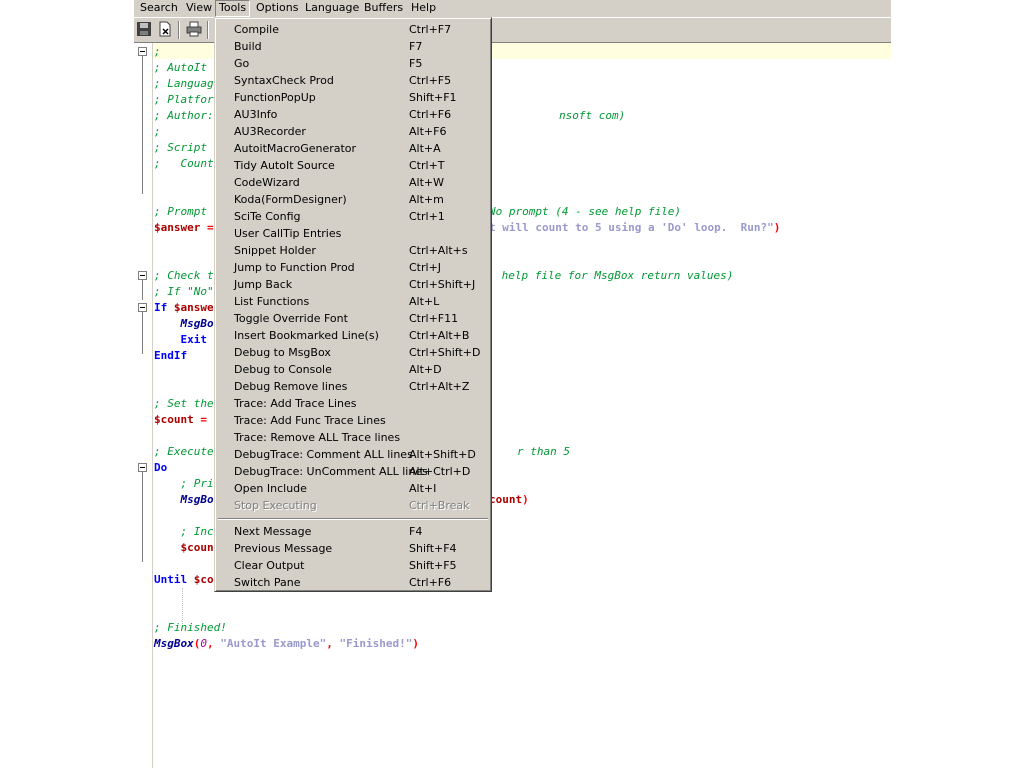 The image size is (1024, 768). I want to click on code-line: help file for MsgBox return values), so click(614, 276).